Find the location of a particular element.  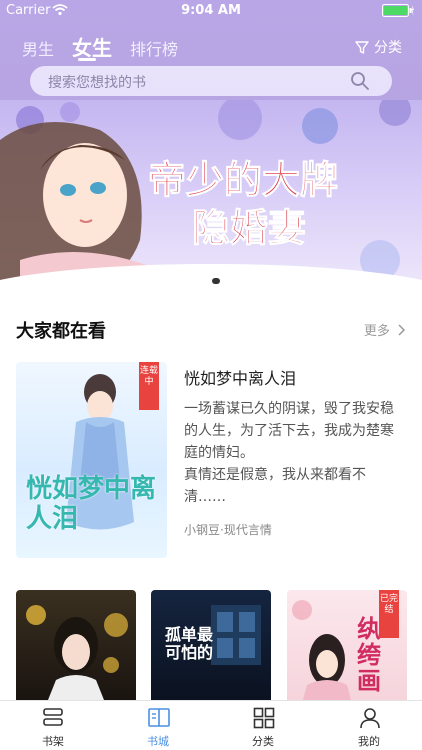

tabbar-label: 书架 is located at coordinates (53, 741).